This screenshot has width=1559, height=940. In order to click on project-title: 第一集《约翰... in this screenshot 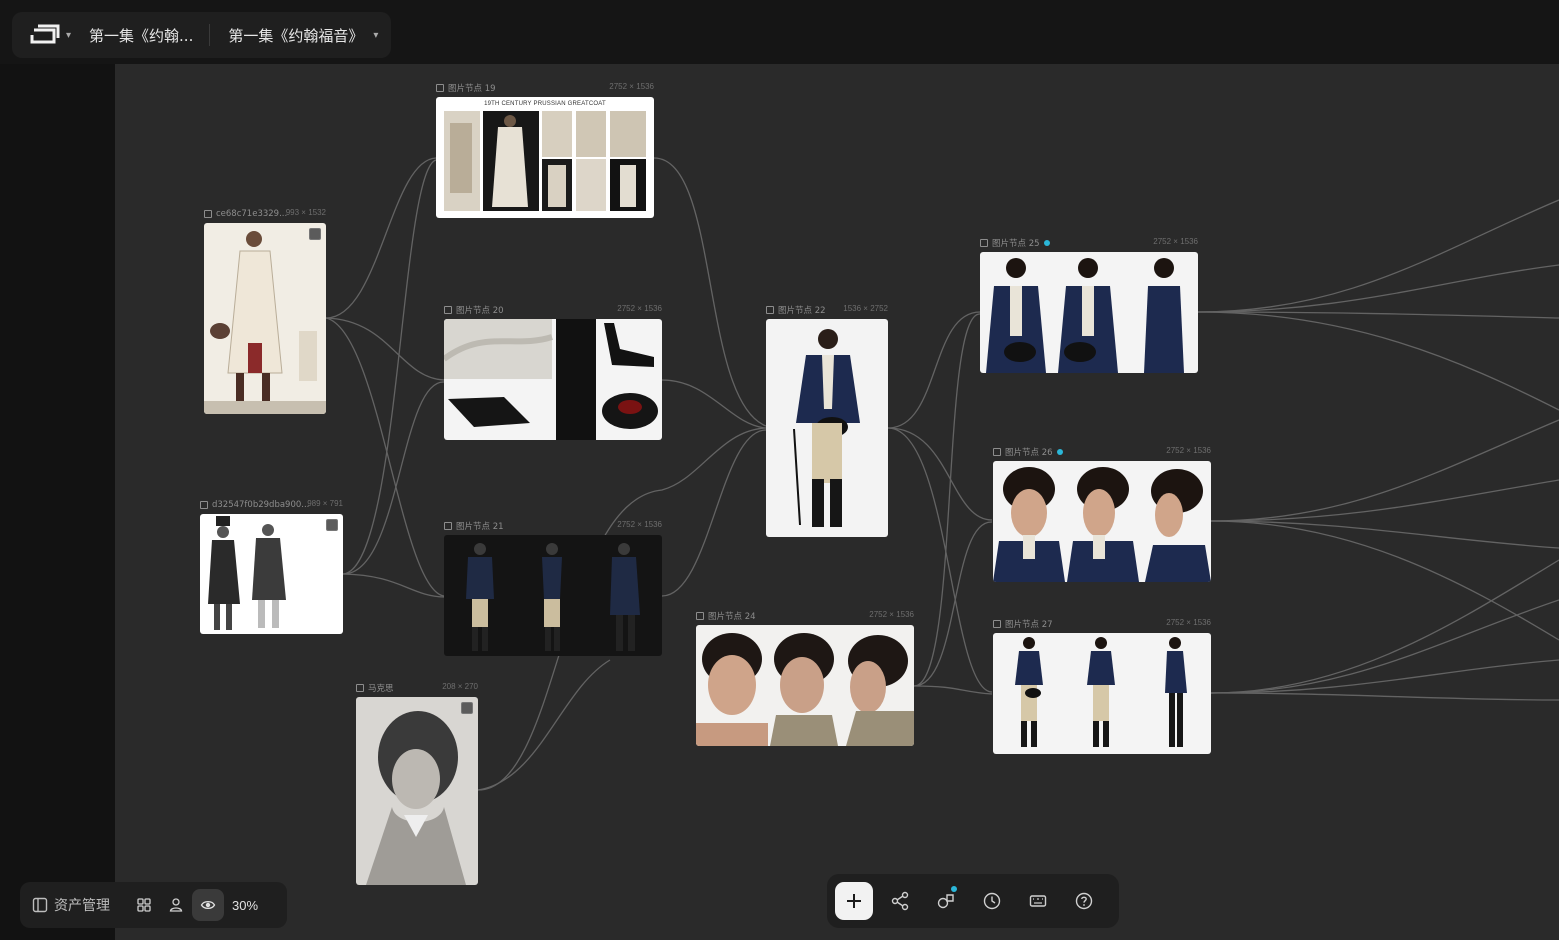, I will do `click(141, 35)`.